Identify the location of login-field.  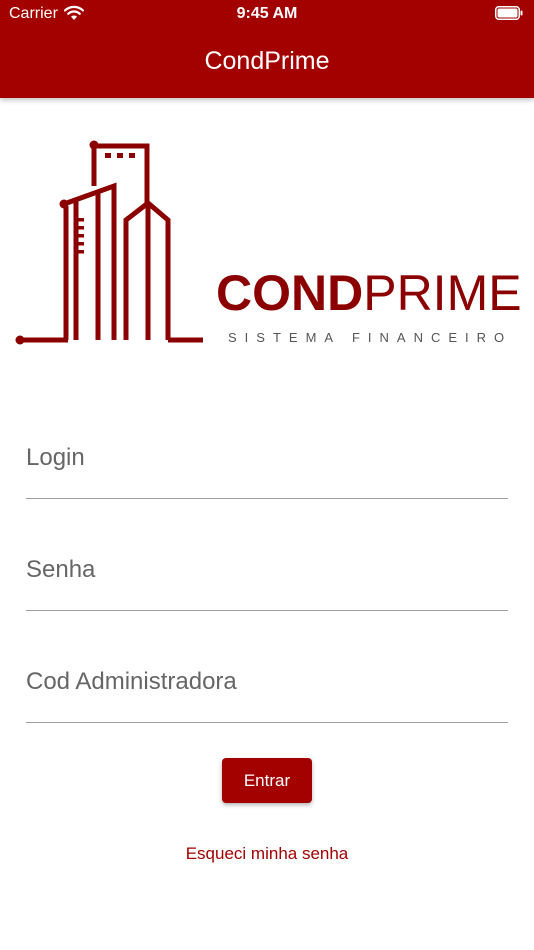
(267, 468).